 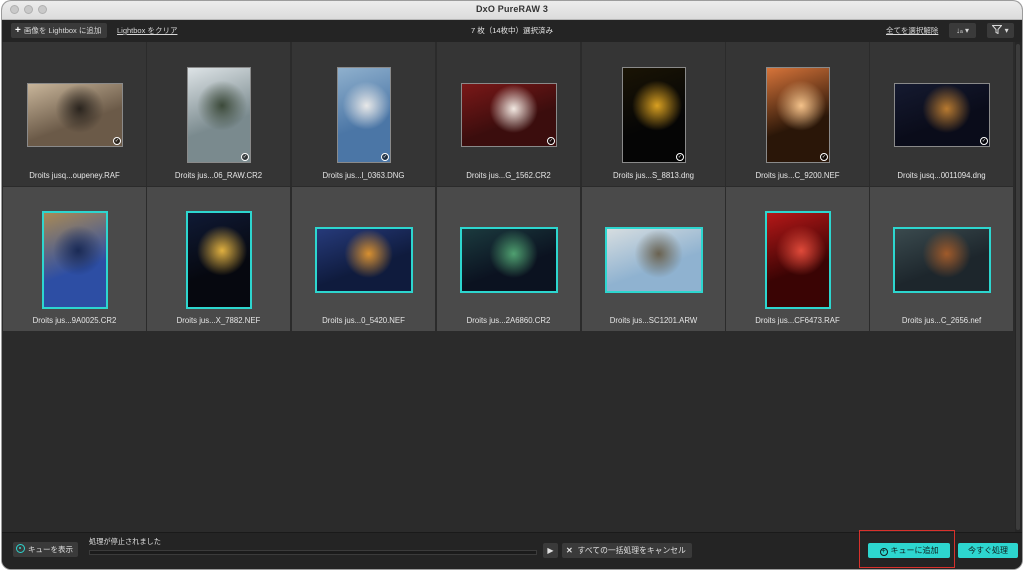 I want to click on scrollbar-thumb, so click(x=1018, y=287).